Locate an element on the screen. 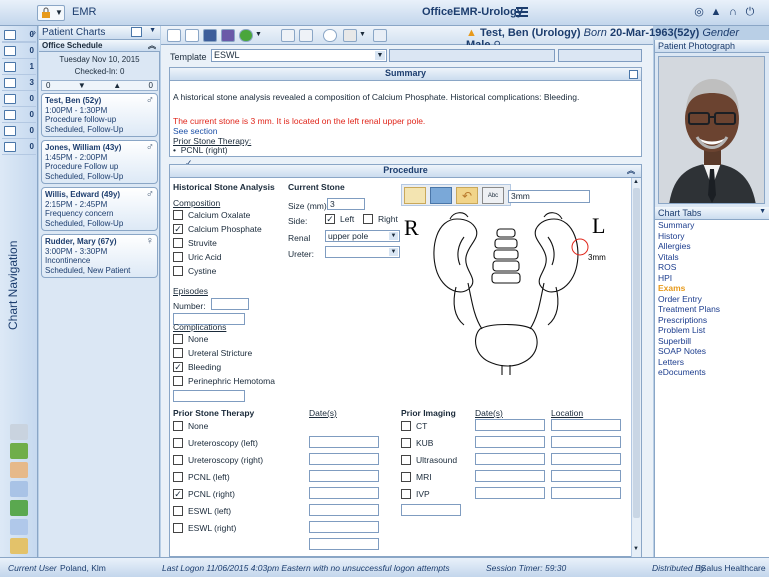  nav-users: 0 is located at coordinates (19, 131).